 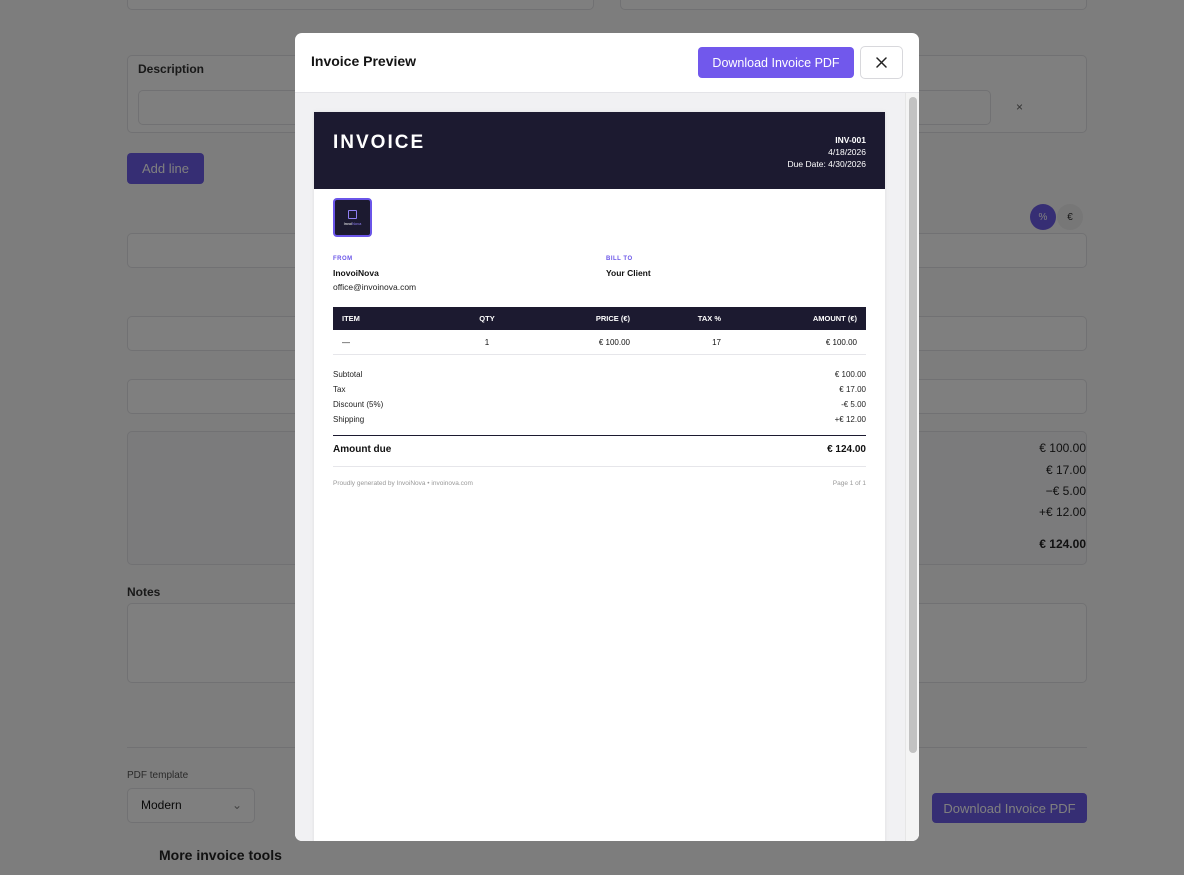 What do you see at coordinates (841, 342) in the screenshot?
I see `row-amount: € 100.00` at bounding box center [841, 342].